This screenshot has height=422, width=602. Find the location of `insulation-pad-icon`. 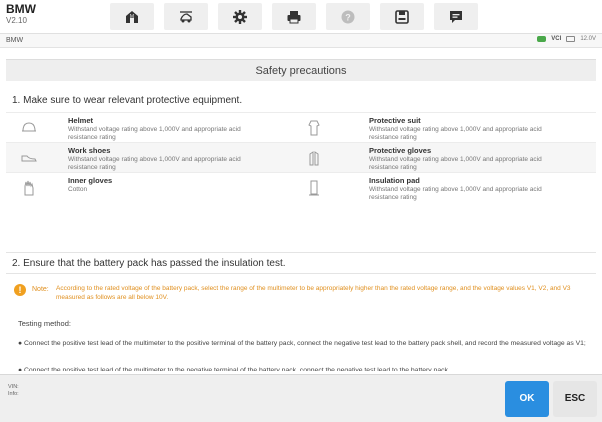

insulation-pad-icon is located at coordinates (314, 188).